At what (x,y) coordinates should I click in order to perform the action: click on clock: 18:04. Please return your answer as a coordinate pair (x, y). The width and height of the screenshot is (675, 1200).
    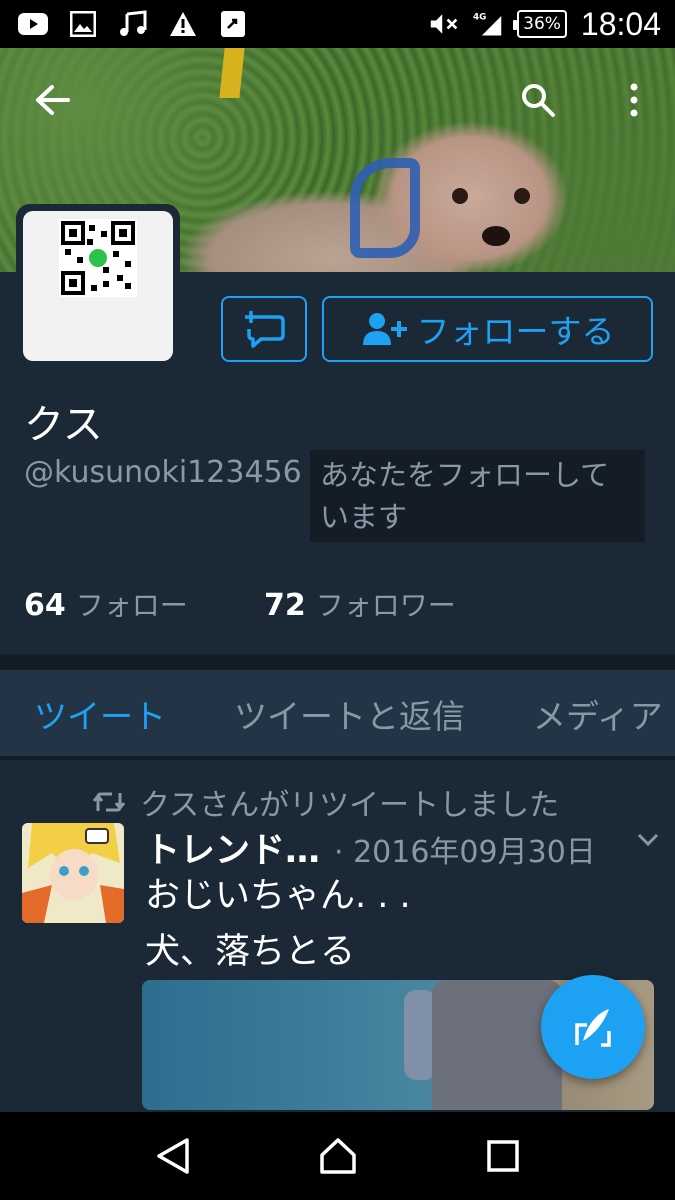
    Looking at the image, I should click on (620, 23).